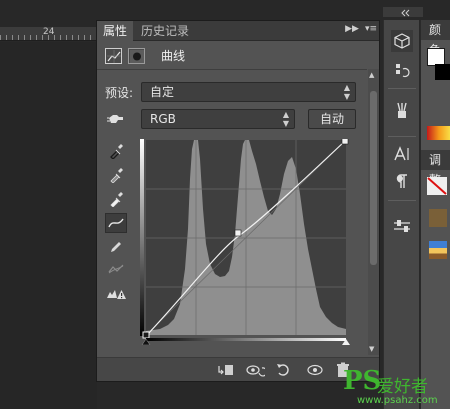 The width and height of the screenshot is (450, 409). Describe the element at coordinates (146, 335) in the screenshot. I see `black-point-handle` at that location.